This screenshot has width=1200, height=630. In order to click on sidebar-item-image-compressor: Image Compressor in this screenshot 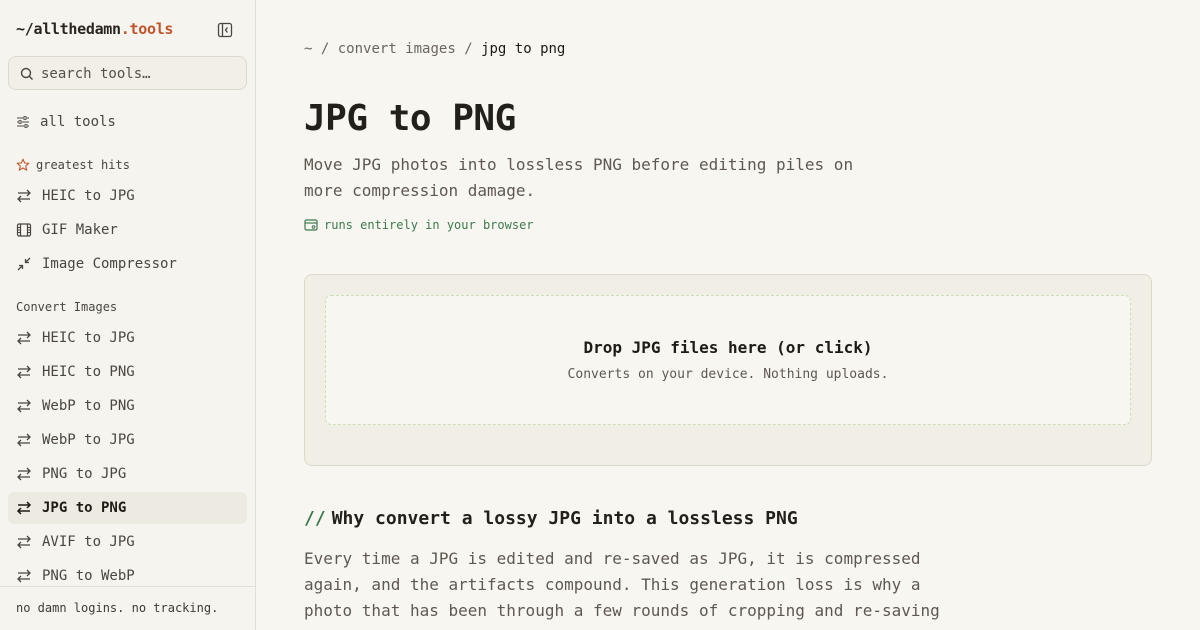, I will do `click(127, 264)`.